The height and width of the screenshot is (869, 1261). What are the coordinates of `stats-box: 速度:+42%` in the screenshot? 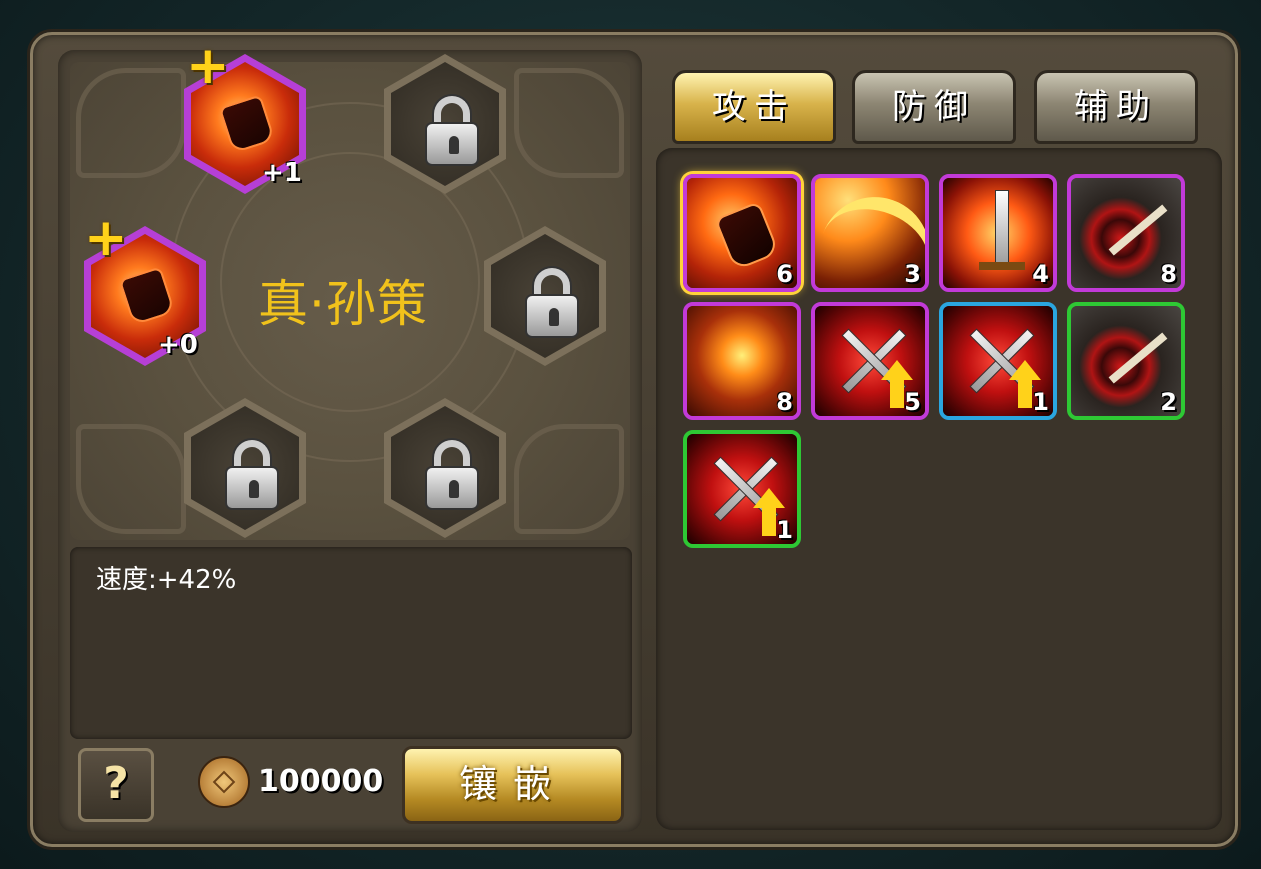 It's located at (351, 643).